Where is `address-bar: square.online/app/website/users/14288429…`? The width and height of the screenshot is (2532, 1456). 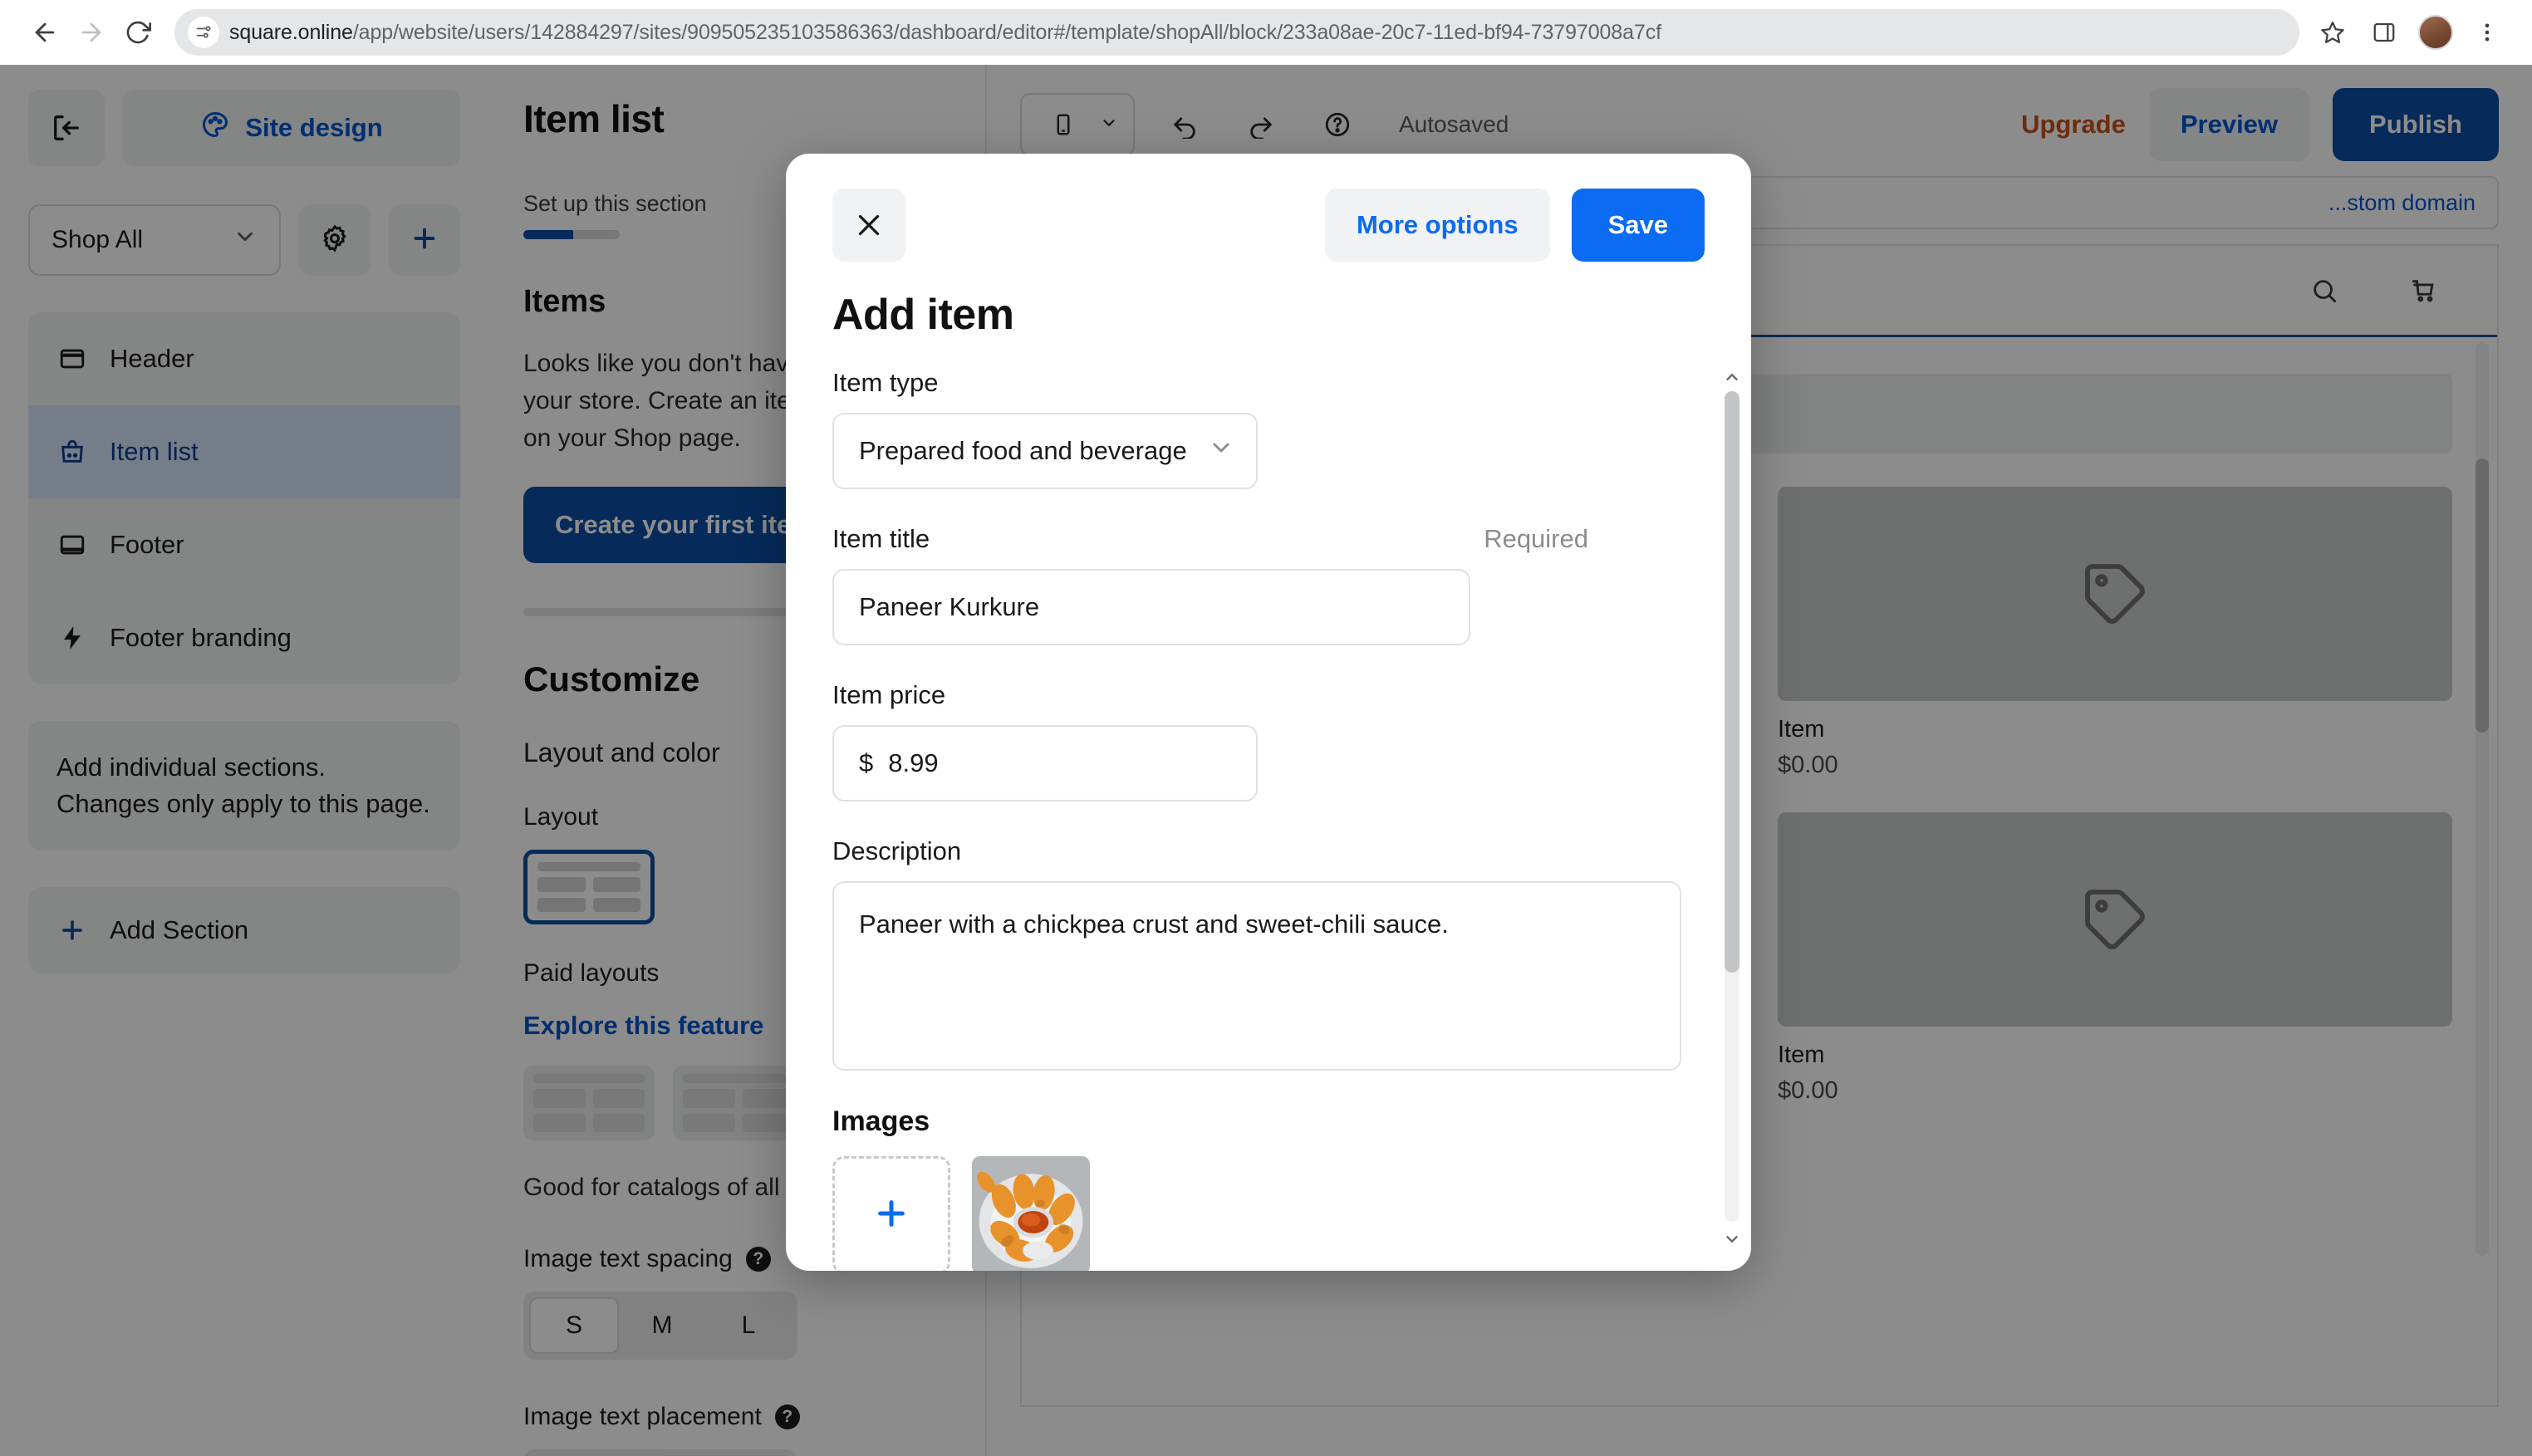
address-bar: square.online/app/website/users/14288429… is located at coordinates (1236, 32).